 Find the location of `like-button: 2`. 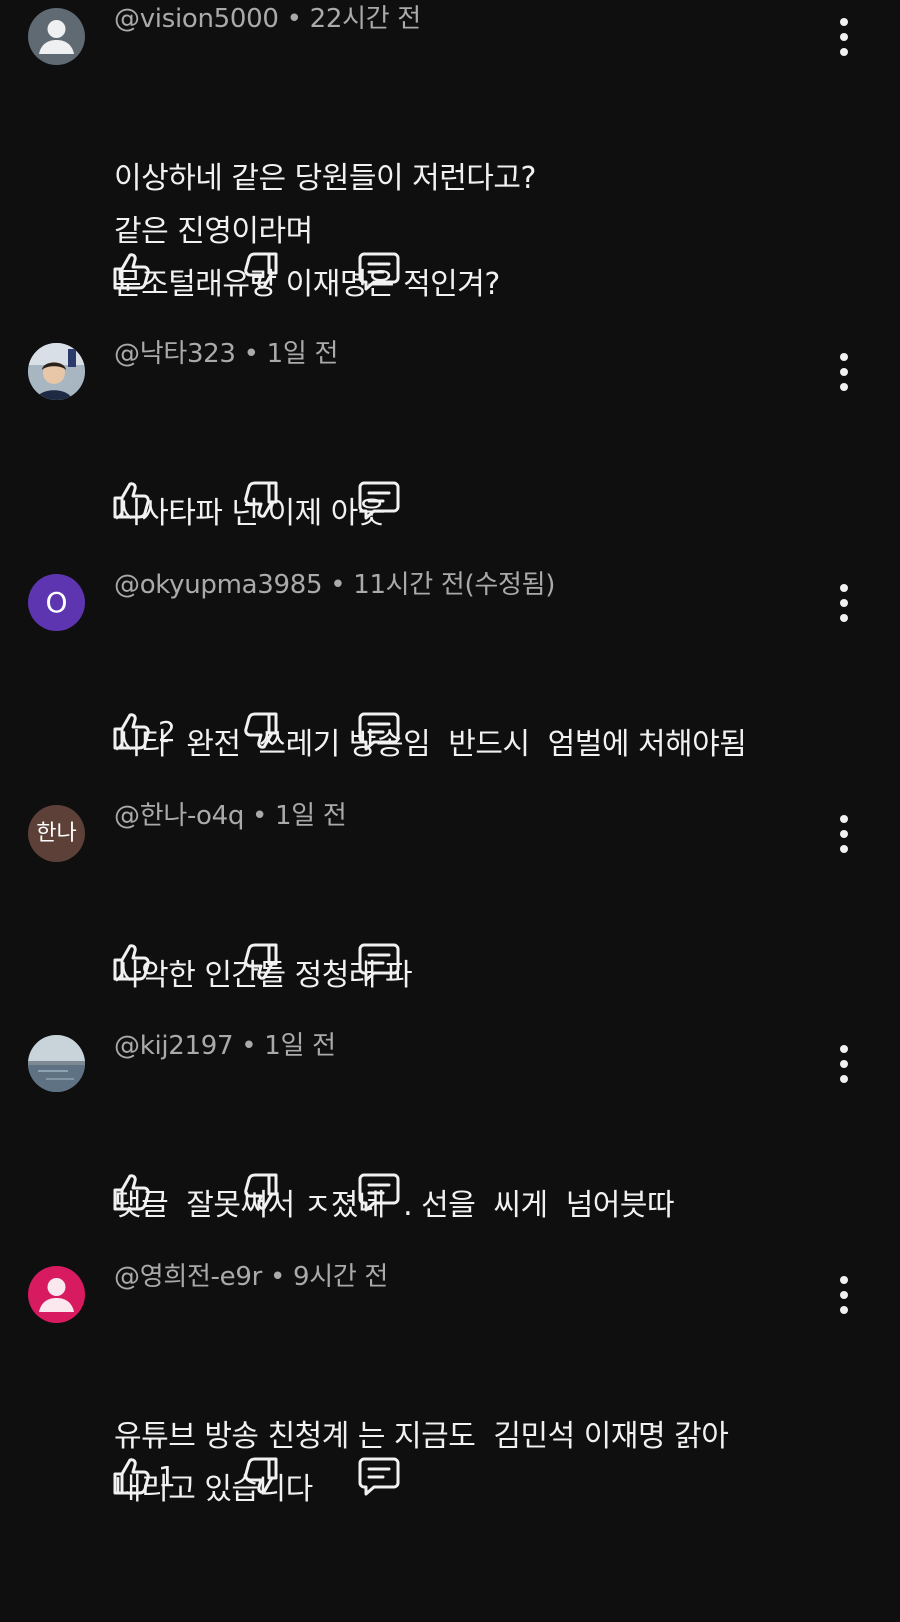

like-button: 2 is located at coordinates (144, 731).